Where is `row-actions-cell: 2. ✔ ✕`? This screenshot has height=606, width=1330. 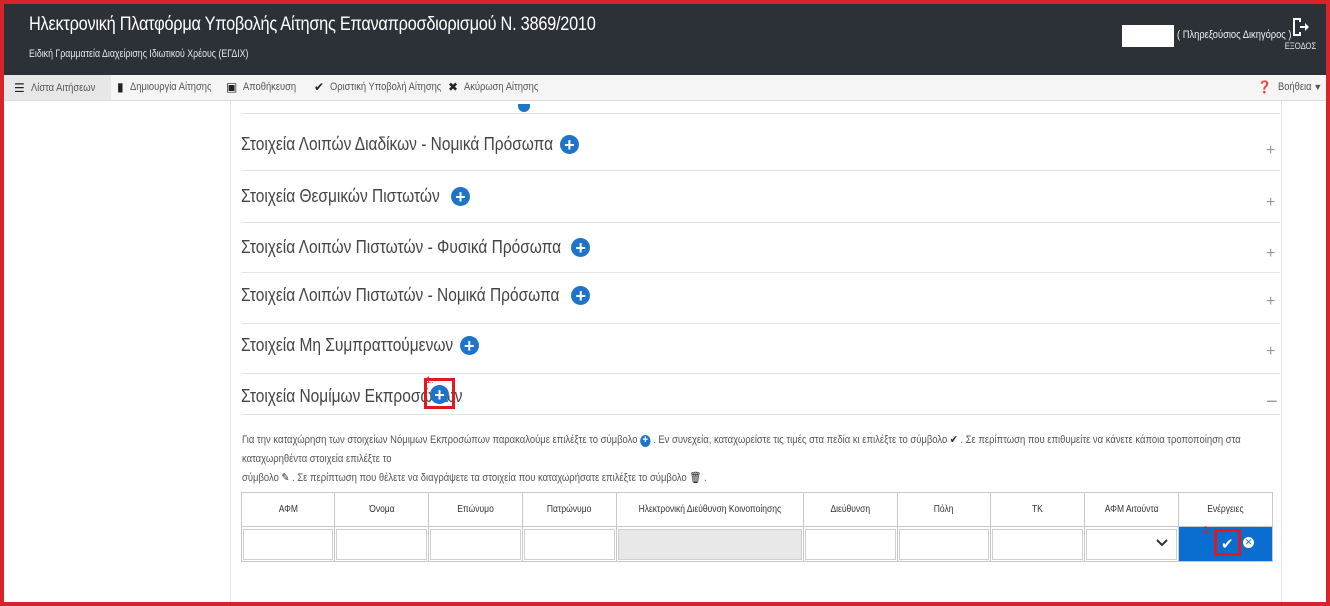 row-actions-cell: 2. ✔ ✕ is located at coordinates (1225, 543).